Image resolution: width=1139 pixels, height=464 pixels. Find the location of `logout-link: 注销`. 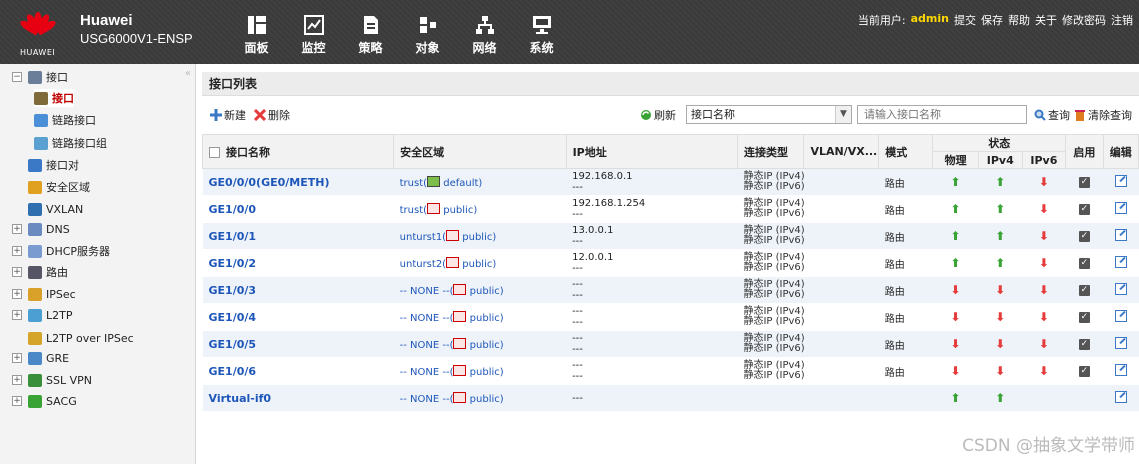

logout-link: 注销 is located at coordinates (1122, 20).